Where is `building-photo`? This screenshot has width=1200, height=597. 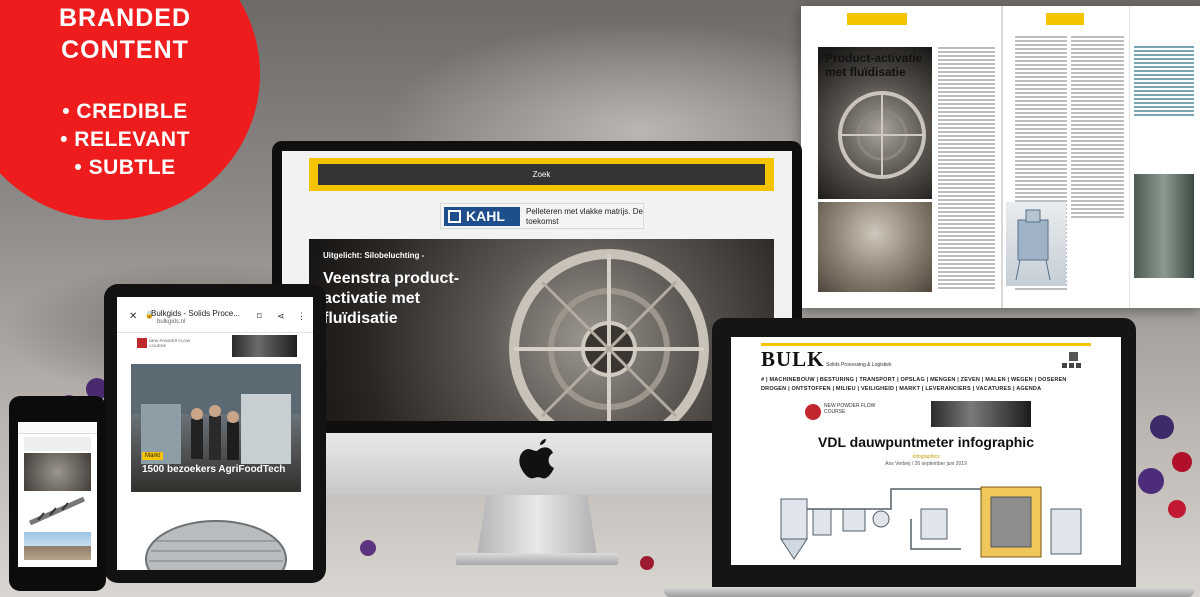
building-photo is located at coordinates (57, 546).